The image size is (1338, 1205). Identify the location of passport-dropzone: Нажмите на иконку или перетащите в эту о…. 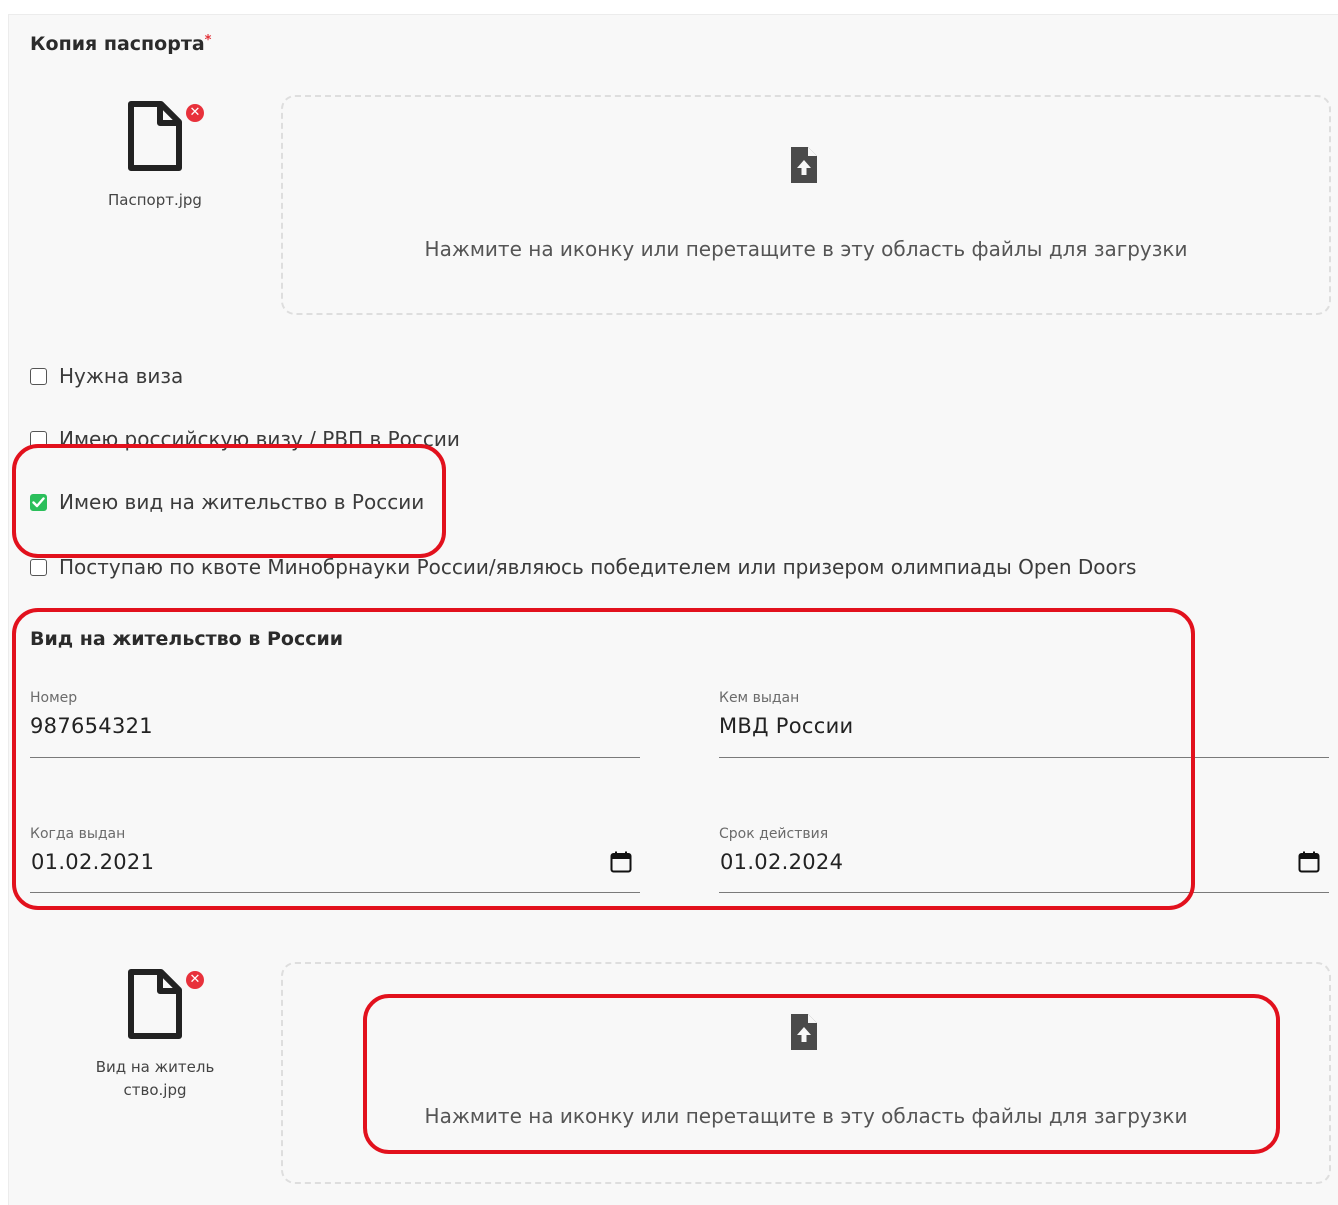
(806, 205).